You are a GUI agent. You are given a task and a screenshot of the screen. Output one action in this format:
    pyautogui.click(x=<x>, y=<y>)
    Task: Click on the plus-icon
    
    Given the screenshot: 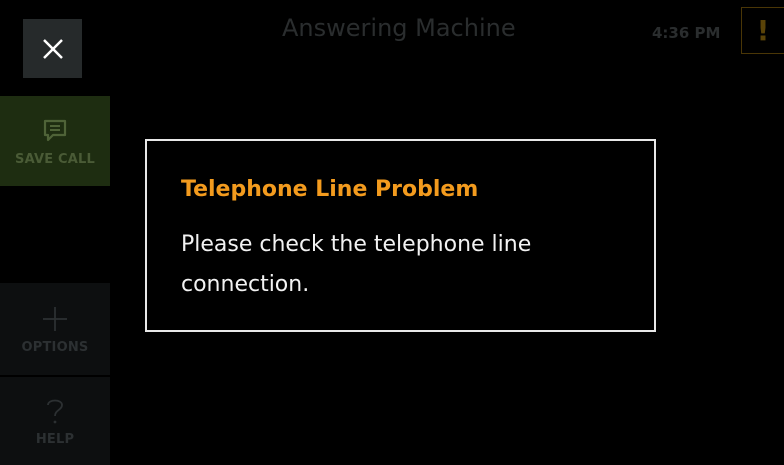 What is the action you would take?
    pyautogui.click(x=55, y=319)
    